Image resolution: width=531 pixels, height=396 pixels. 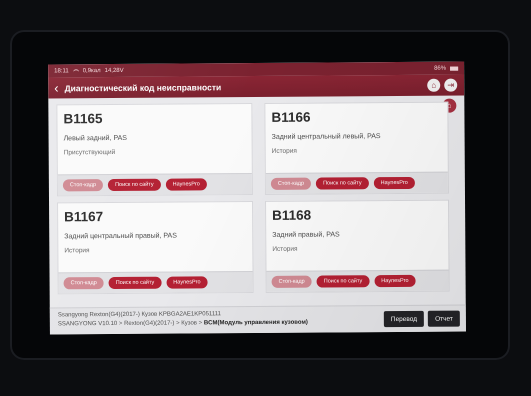 I want to click on dtc-description: Задний центральный правый, PAS, so click(x=120, y=236).